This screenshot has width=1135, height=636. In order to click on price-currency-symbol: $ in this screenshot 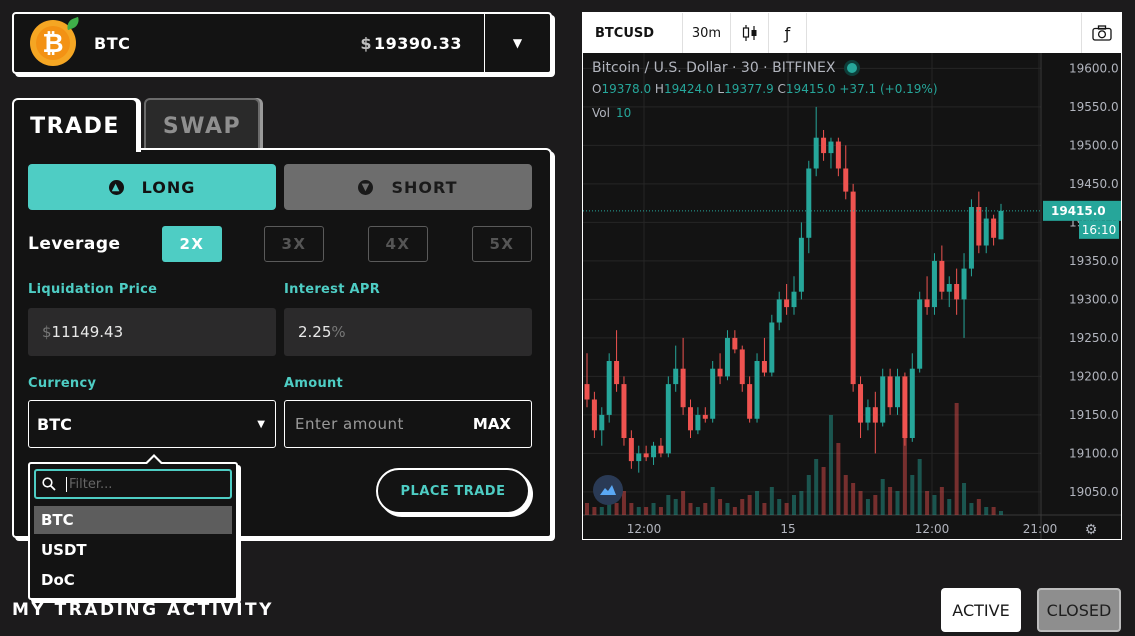, I will do `click(366, 43)`.